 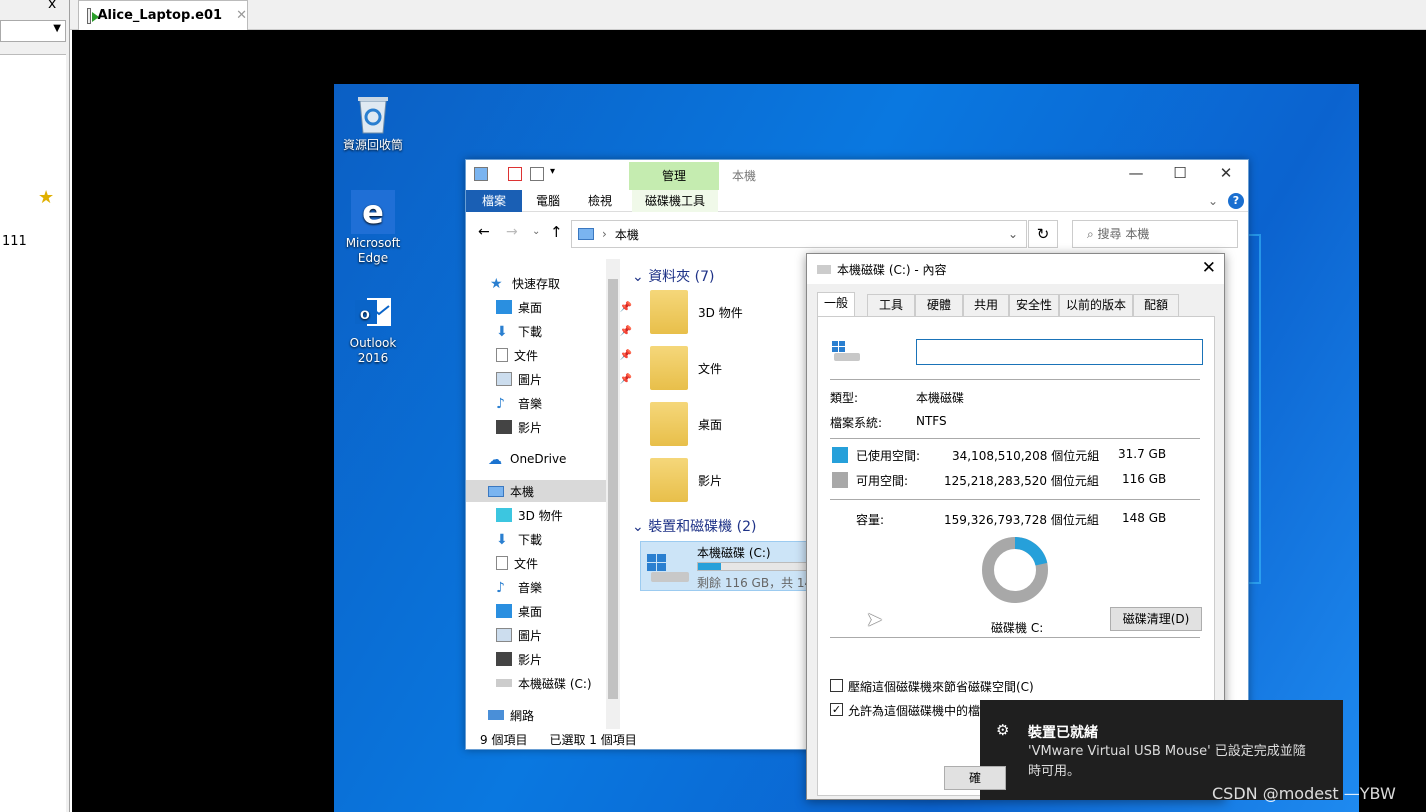 What do you see at coordinates (1156, 619) in the screenshot?
I see `disk-cleanup-button: 磁碟清理(D)` at bounding box center [1156, 619].